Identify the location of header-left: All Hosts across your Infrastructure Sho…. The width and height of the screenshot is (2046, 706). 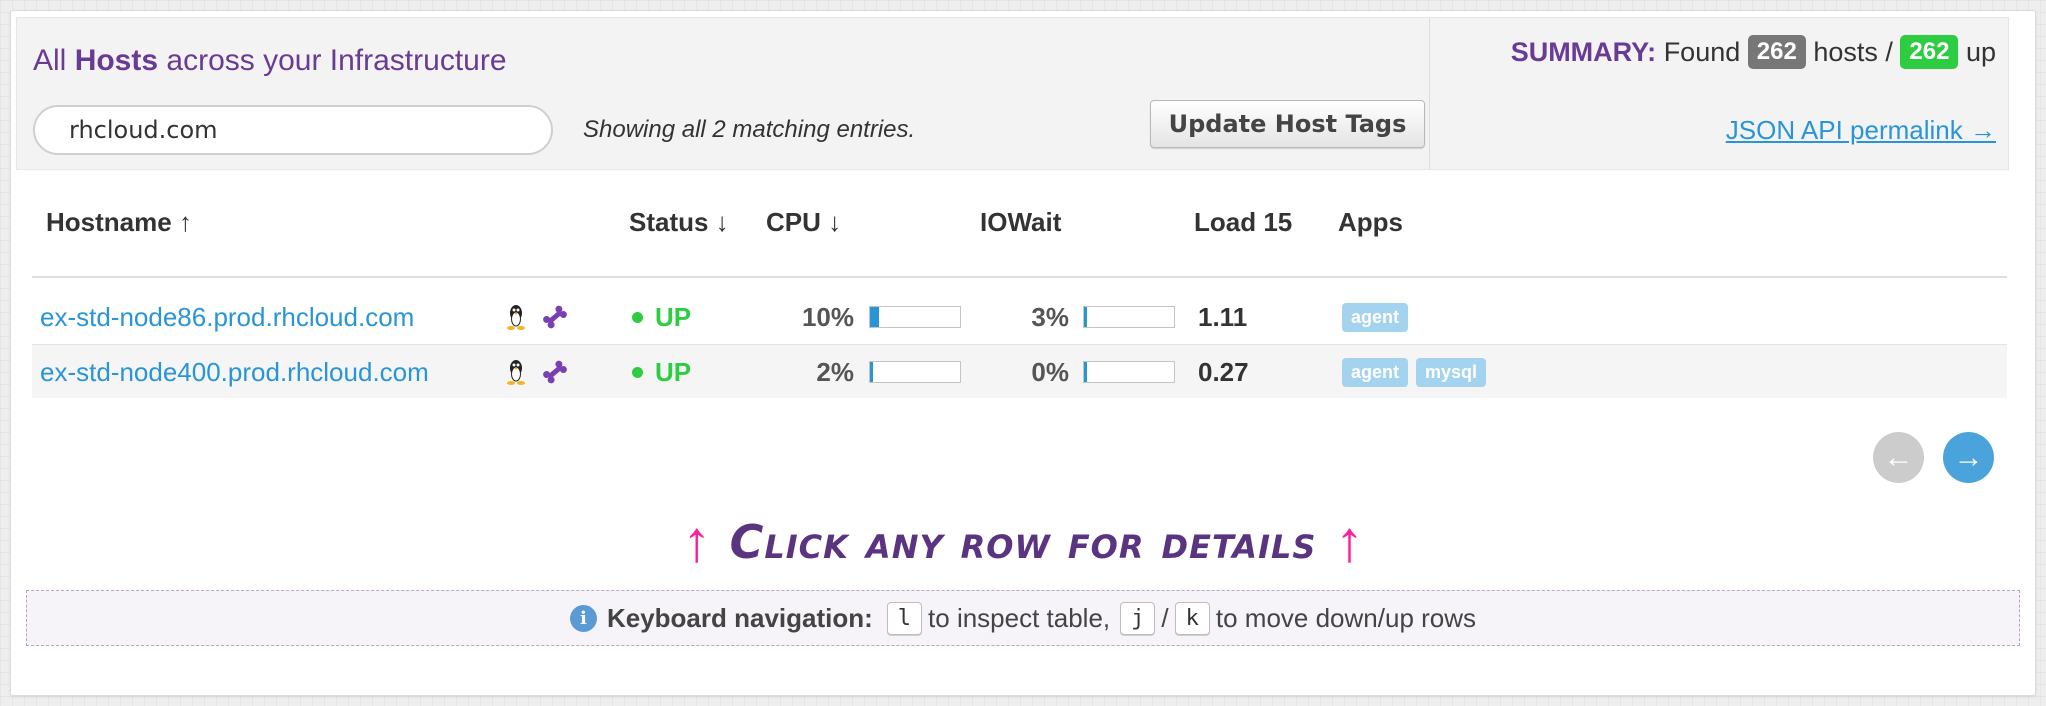
(723, 93).